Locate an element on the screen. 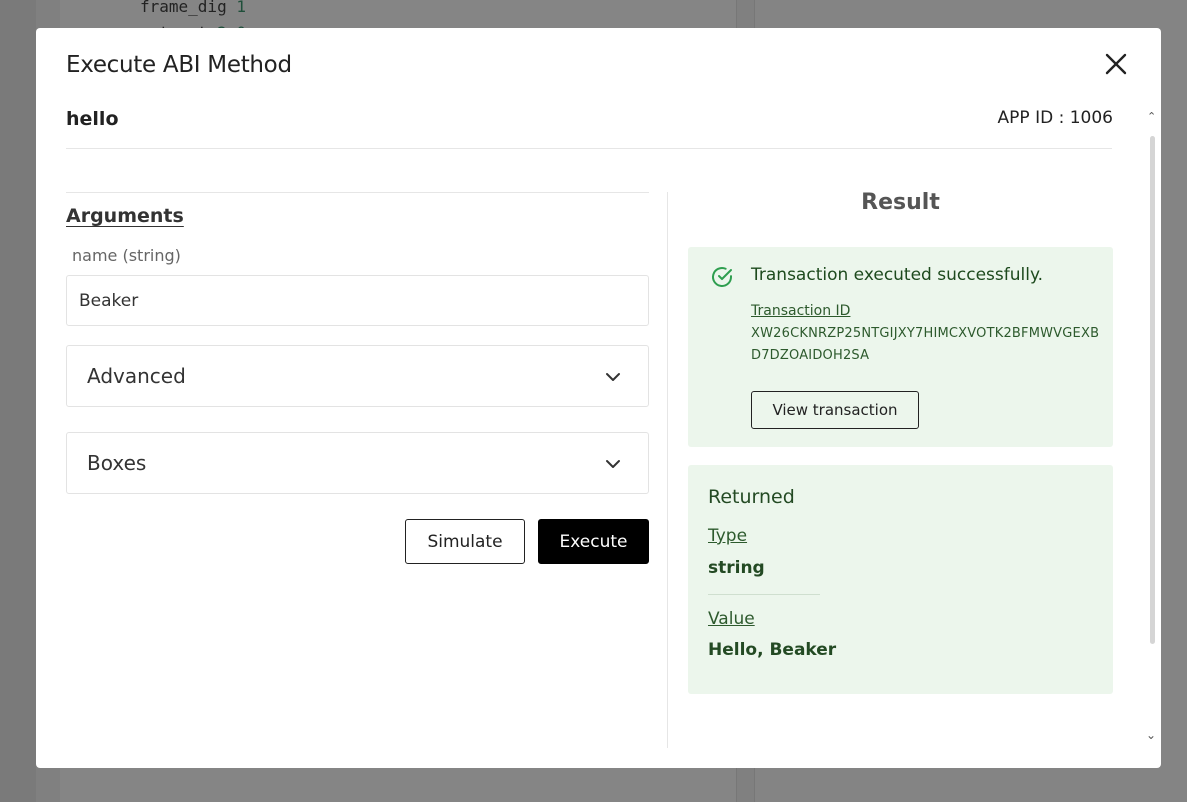 The width and height of the screenshot is (1187, 802). returned-value-label: Value is located at coordinates (731, 619).